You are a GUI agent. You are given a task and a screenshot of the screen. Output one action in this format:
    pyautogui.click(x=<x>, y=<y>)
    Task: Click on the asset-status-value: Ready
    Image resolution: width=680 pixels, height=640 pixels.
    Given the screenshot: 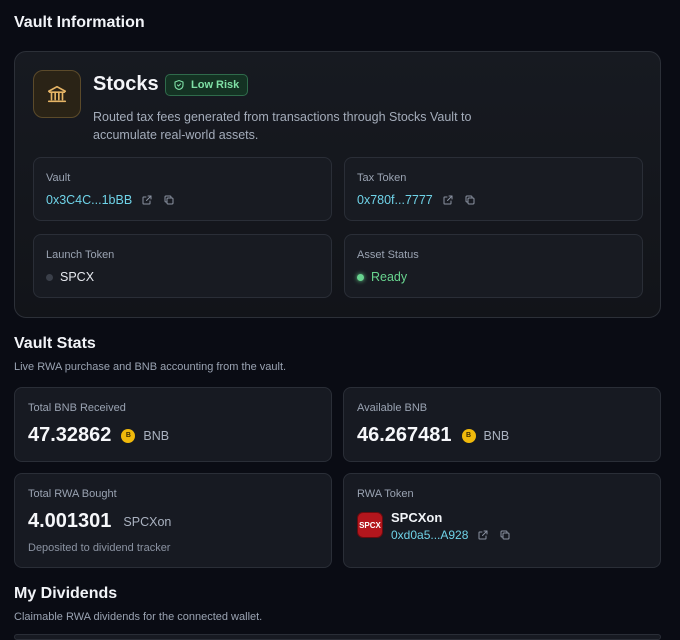 What is the action you would take?
    pyautogui.click(x=389, y=277)
    